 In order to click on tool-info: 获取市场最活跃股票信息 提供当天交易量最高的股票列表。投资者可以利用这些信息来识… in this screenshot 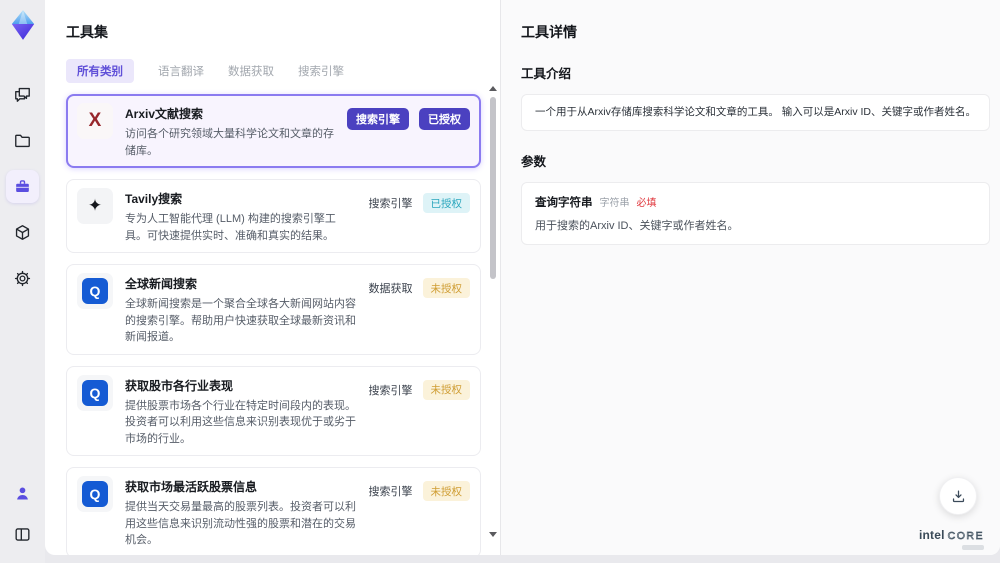, I will do `click(241, 512)`.